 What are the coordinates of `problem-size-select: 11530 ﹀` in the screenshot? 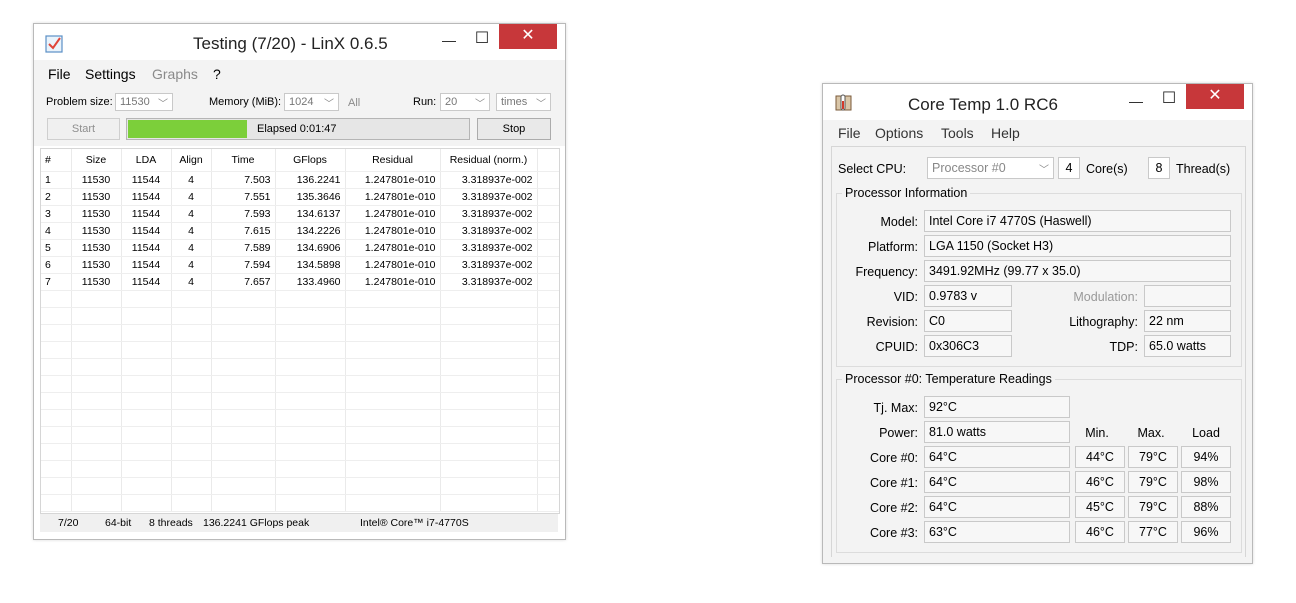 It's located at (144, 102).